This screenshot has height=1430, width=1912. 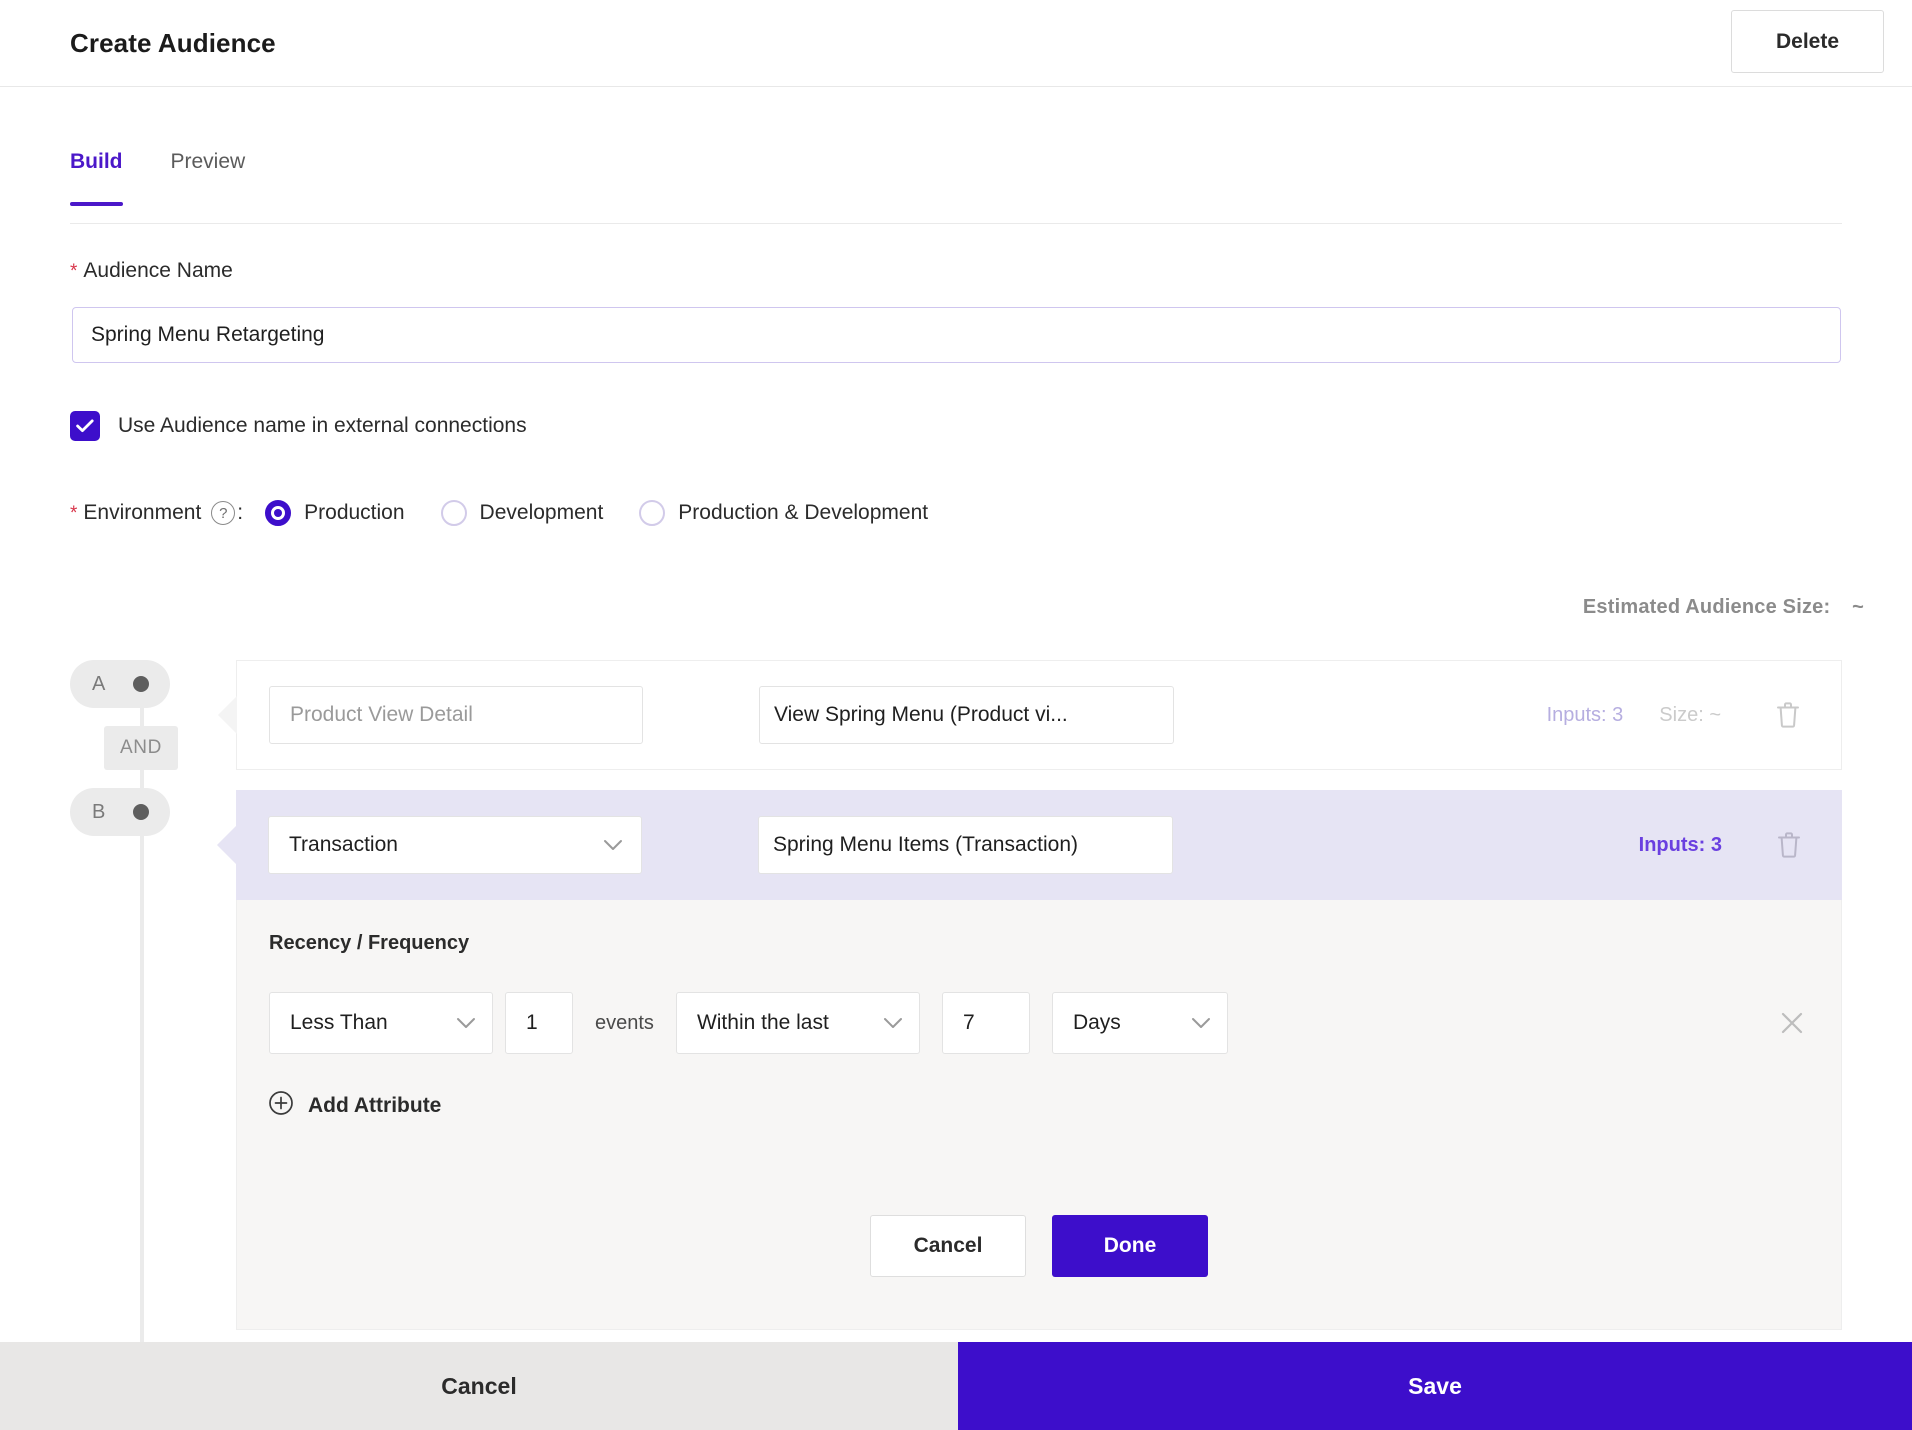 What do you see at coordinates (99, 683) in the screenshot?
I see `node-letter-a: A` at bounding box center [99, 683].